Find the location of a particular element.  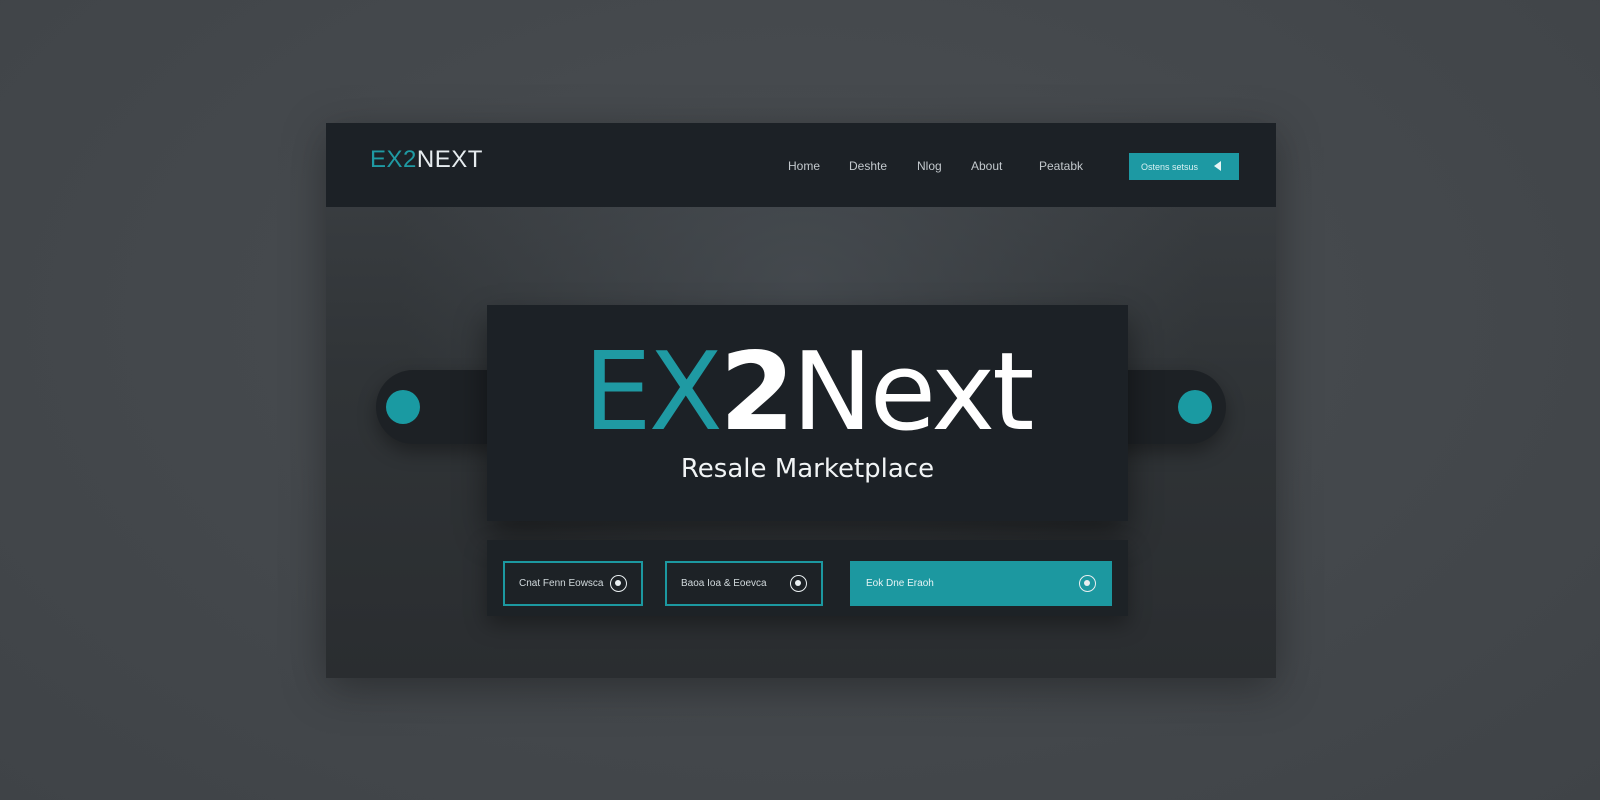

nav-item-5: Peatabk is located at coordinates (1079, 166).